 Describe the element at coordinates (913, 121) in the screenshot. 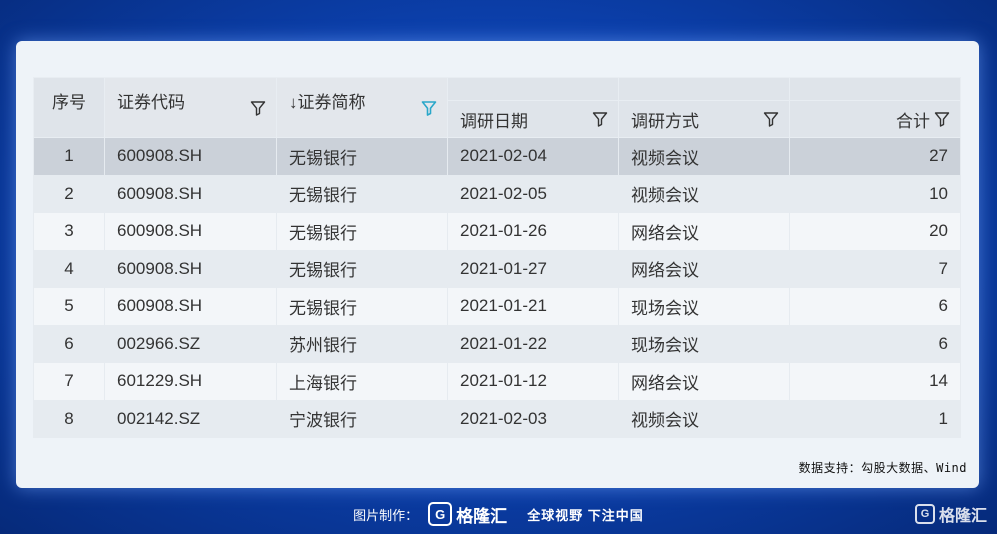

I see `column-header-total-label: 合计` at that location.